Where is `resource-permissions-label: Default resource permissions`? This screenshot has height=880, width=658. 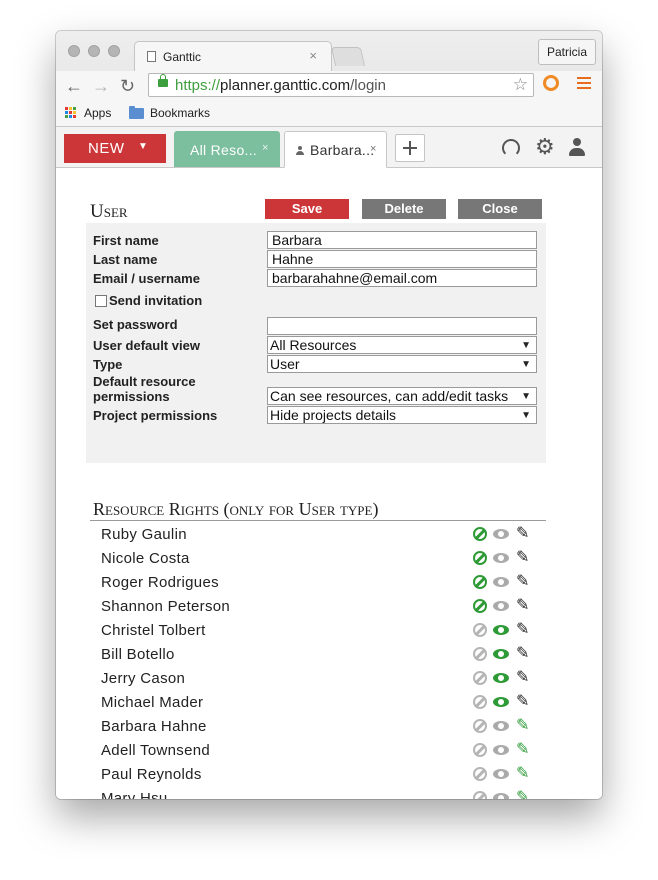 resource-permissions-label: Default resource permissions is located at coordinates (144, 389).